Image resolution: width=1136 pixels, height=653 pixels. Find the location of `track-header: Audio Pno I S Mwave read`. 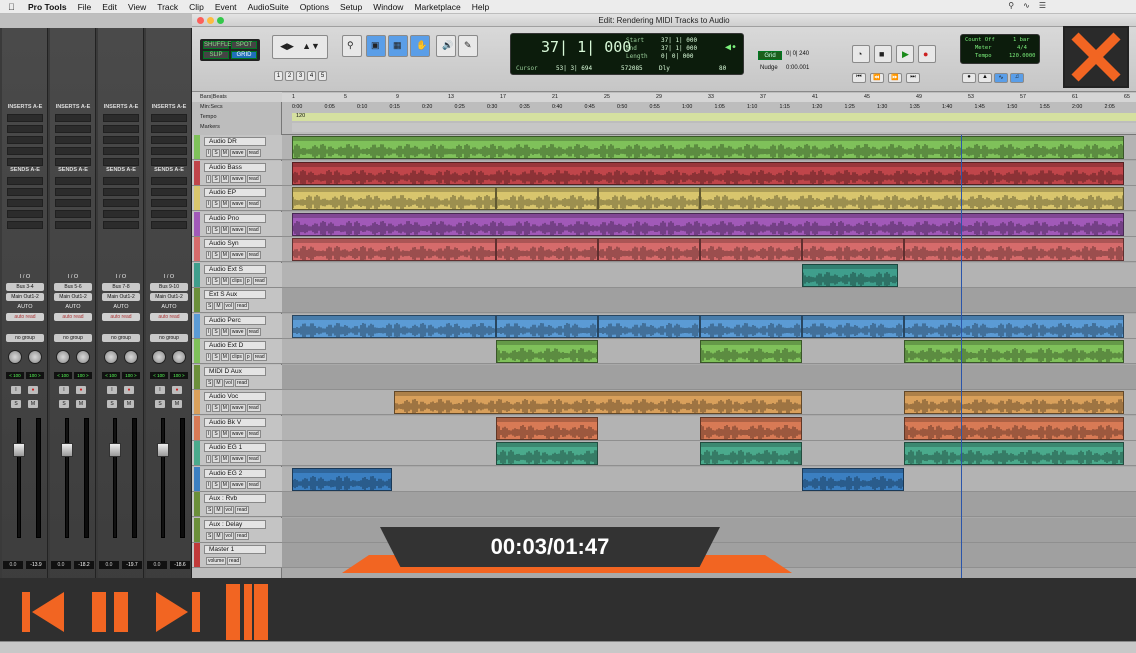

track-header: Audio Pno I S Mwave read is located at coordinates (237, 224).